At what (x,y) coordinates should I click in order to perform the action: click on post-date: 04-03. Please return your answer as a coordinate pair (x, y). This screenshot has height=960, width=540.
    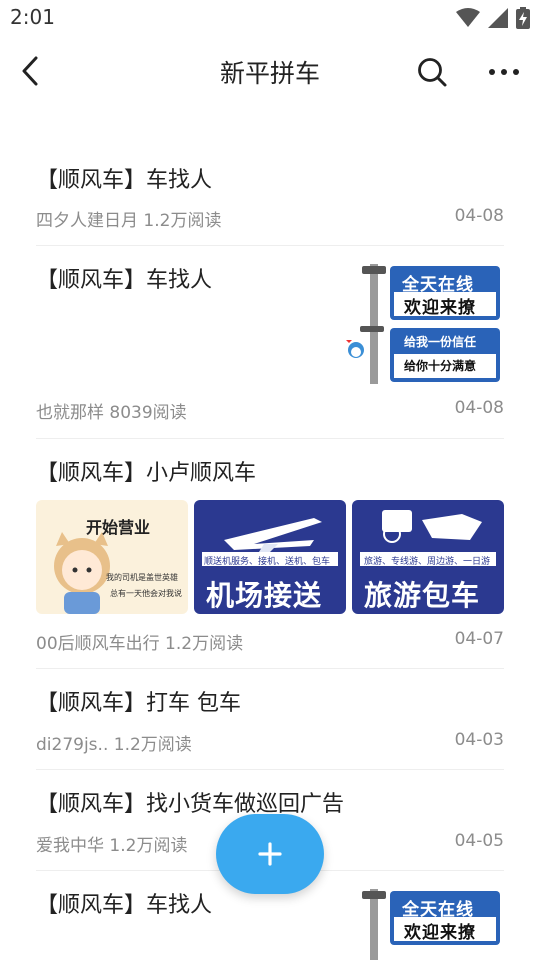
    Looking at the image, I should click on (479, 740).